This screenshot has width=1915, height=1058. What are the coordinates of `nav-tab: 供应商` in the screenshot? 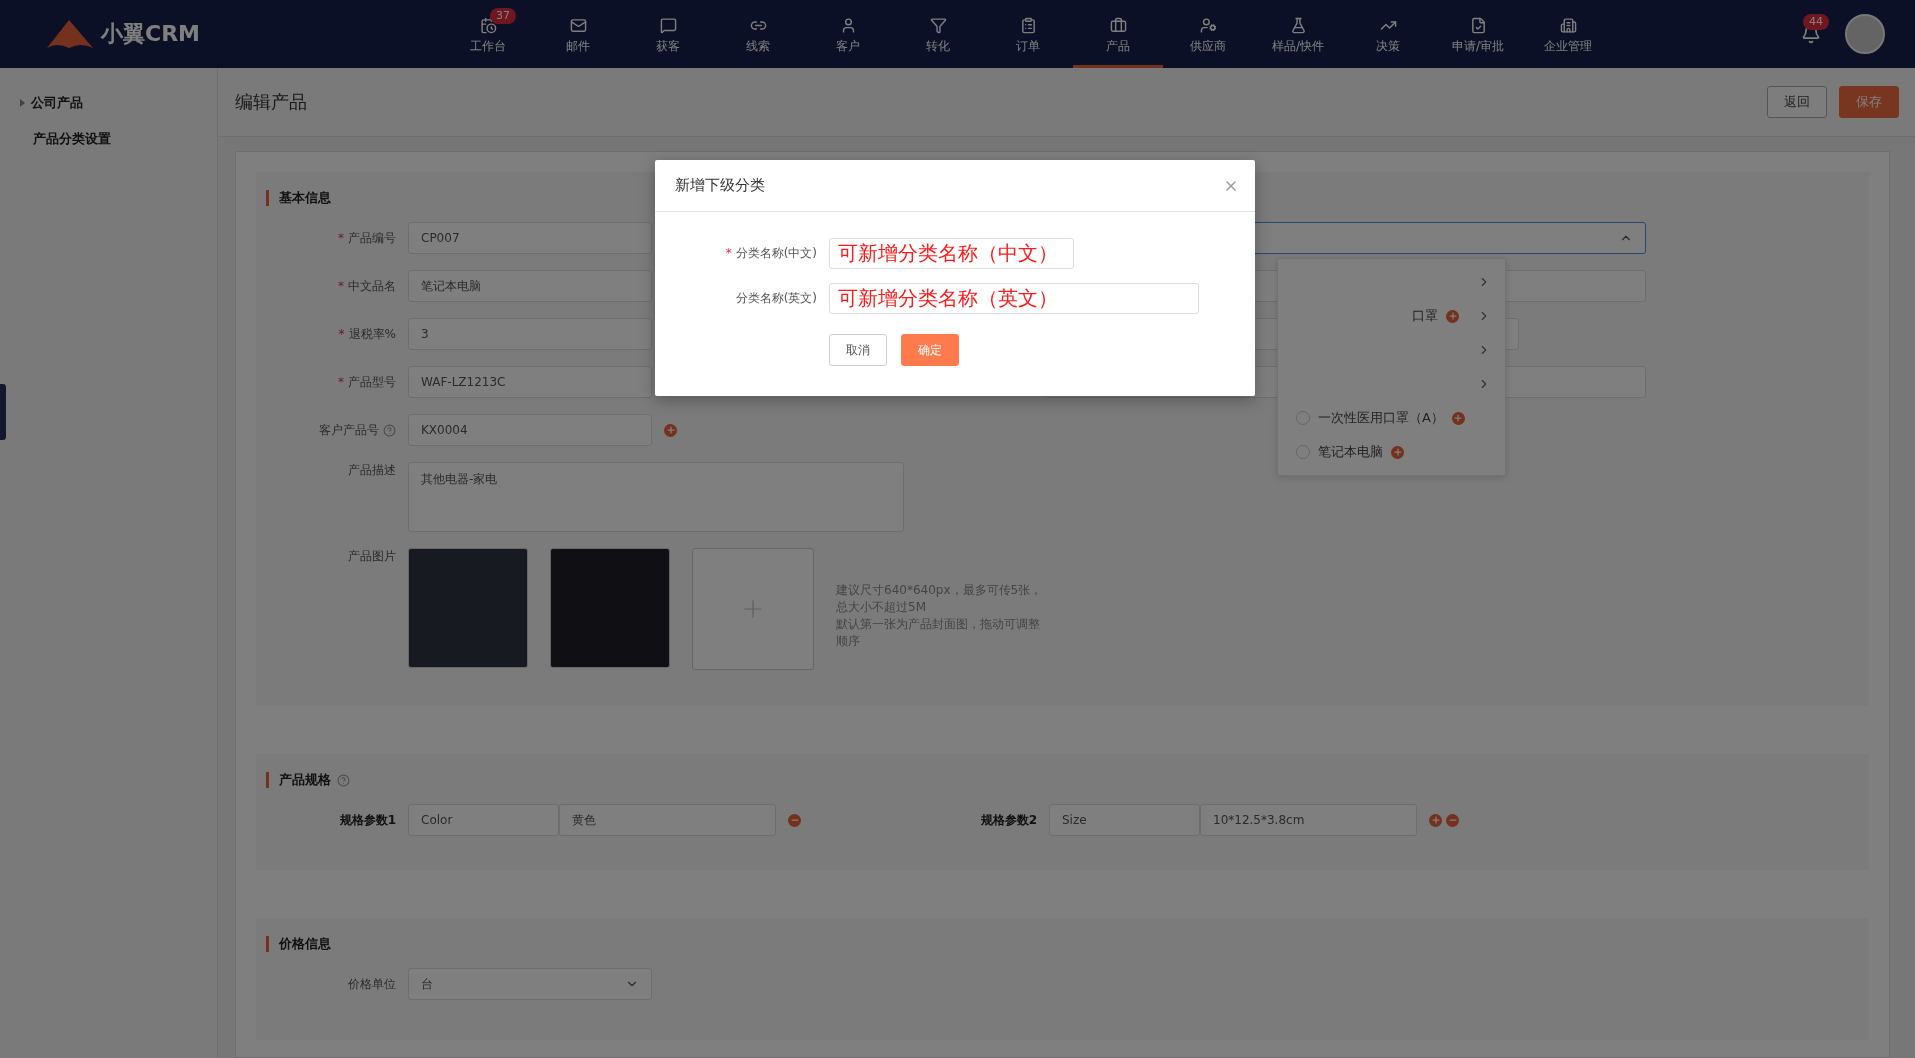 It's located at (1208, 34).